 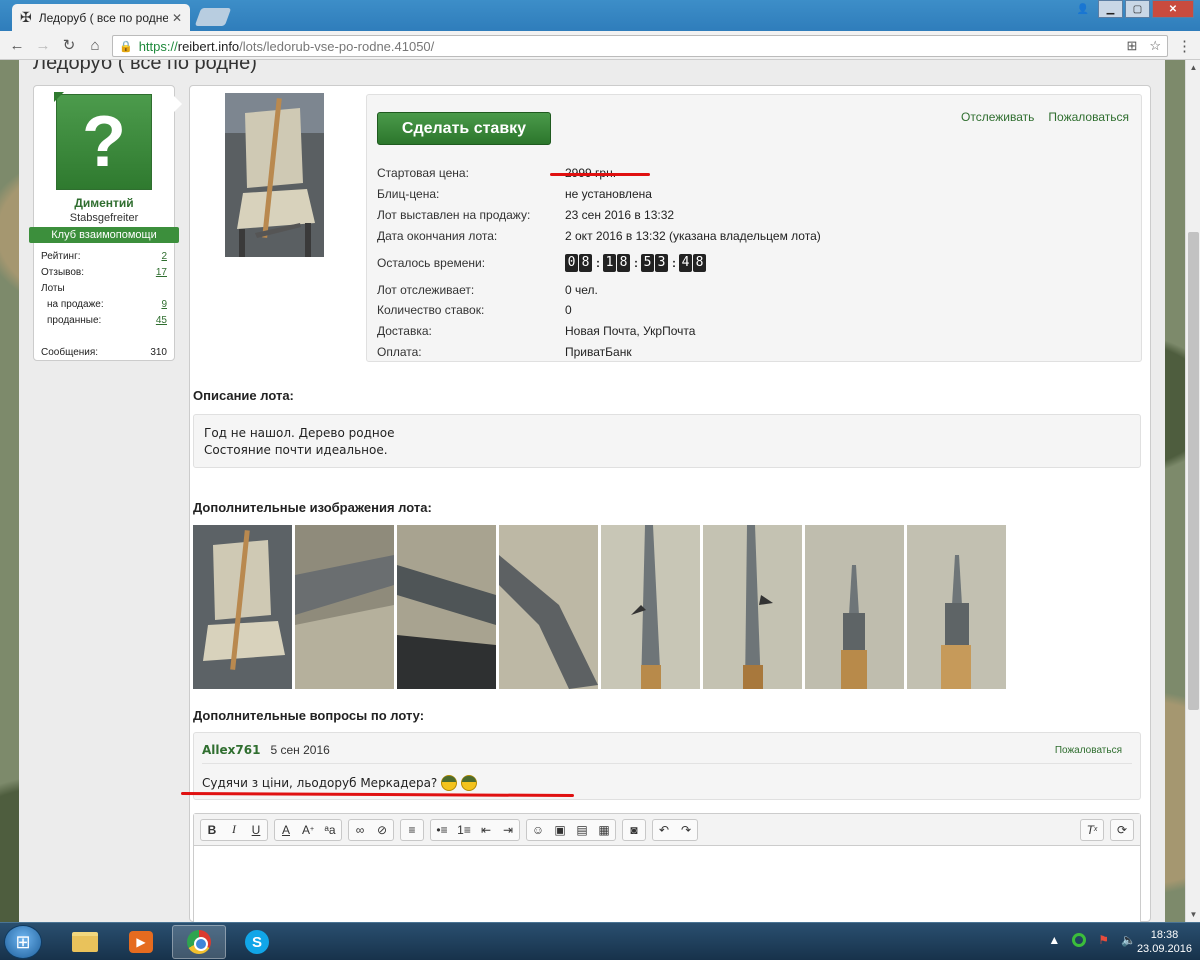 I want to click on taskbar-chrome, so click(x=199, y=942).